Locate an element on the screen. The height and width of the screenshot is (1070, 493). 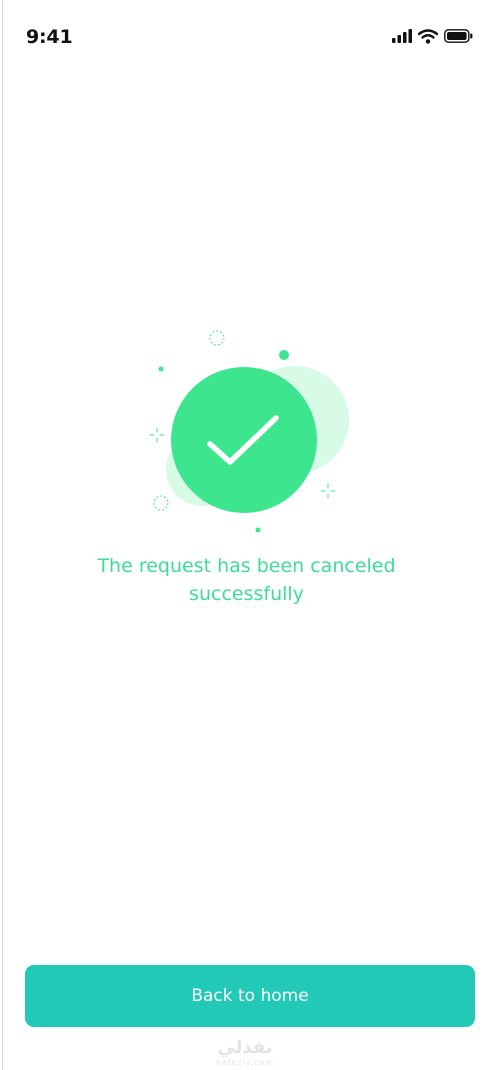
watermark-text: نفذلي is located at coordinates (245, 1047).